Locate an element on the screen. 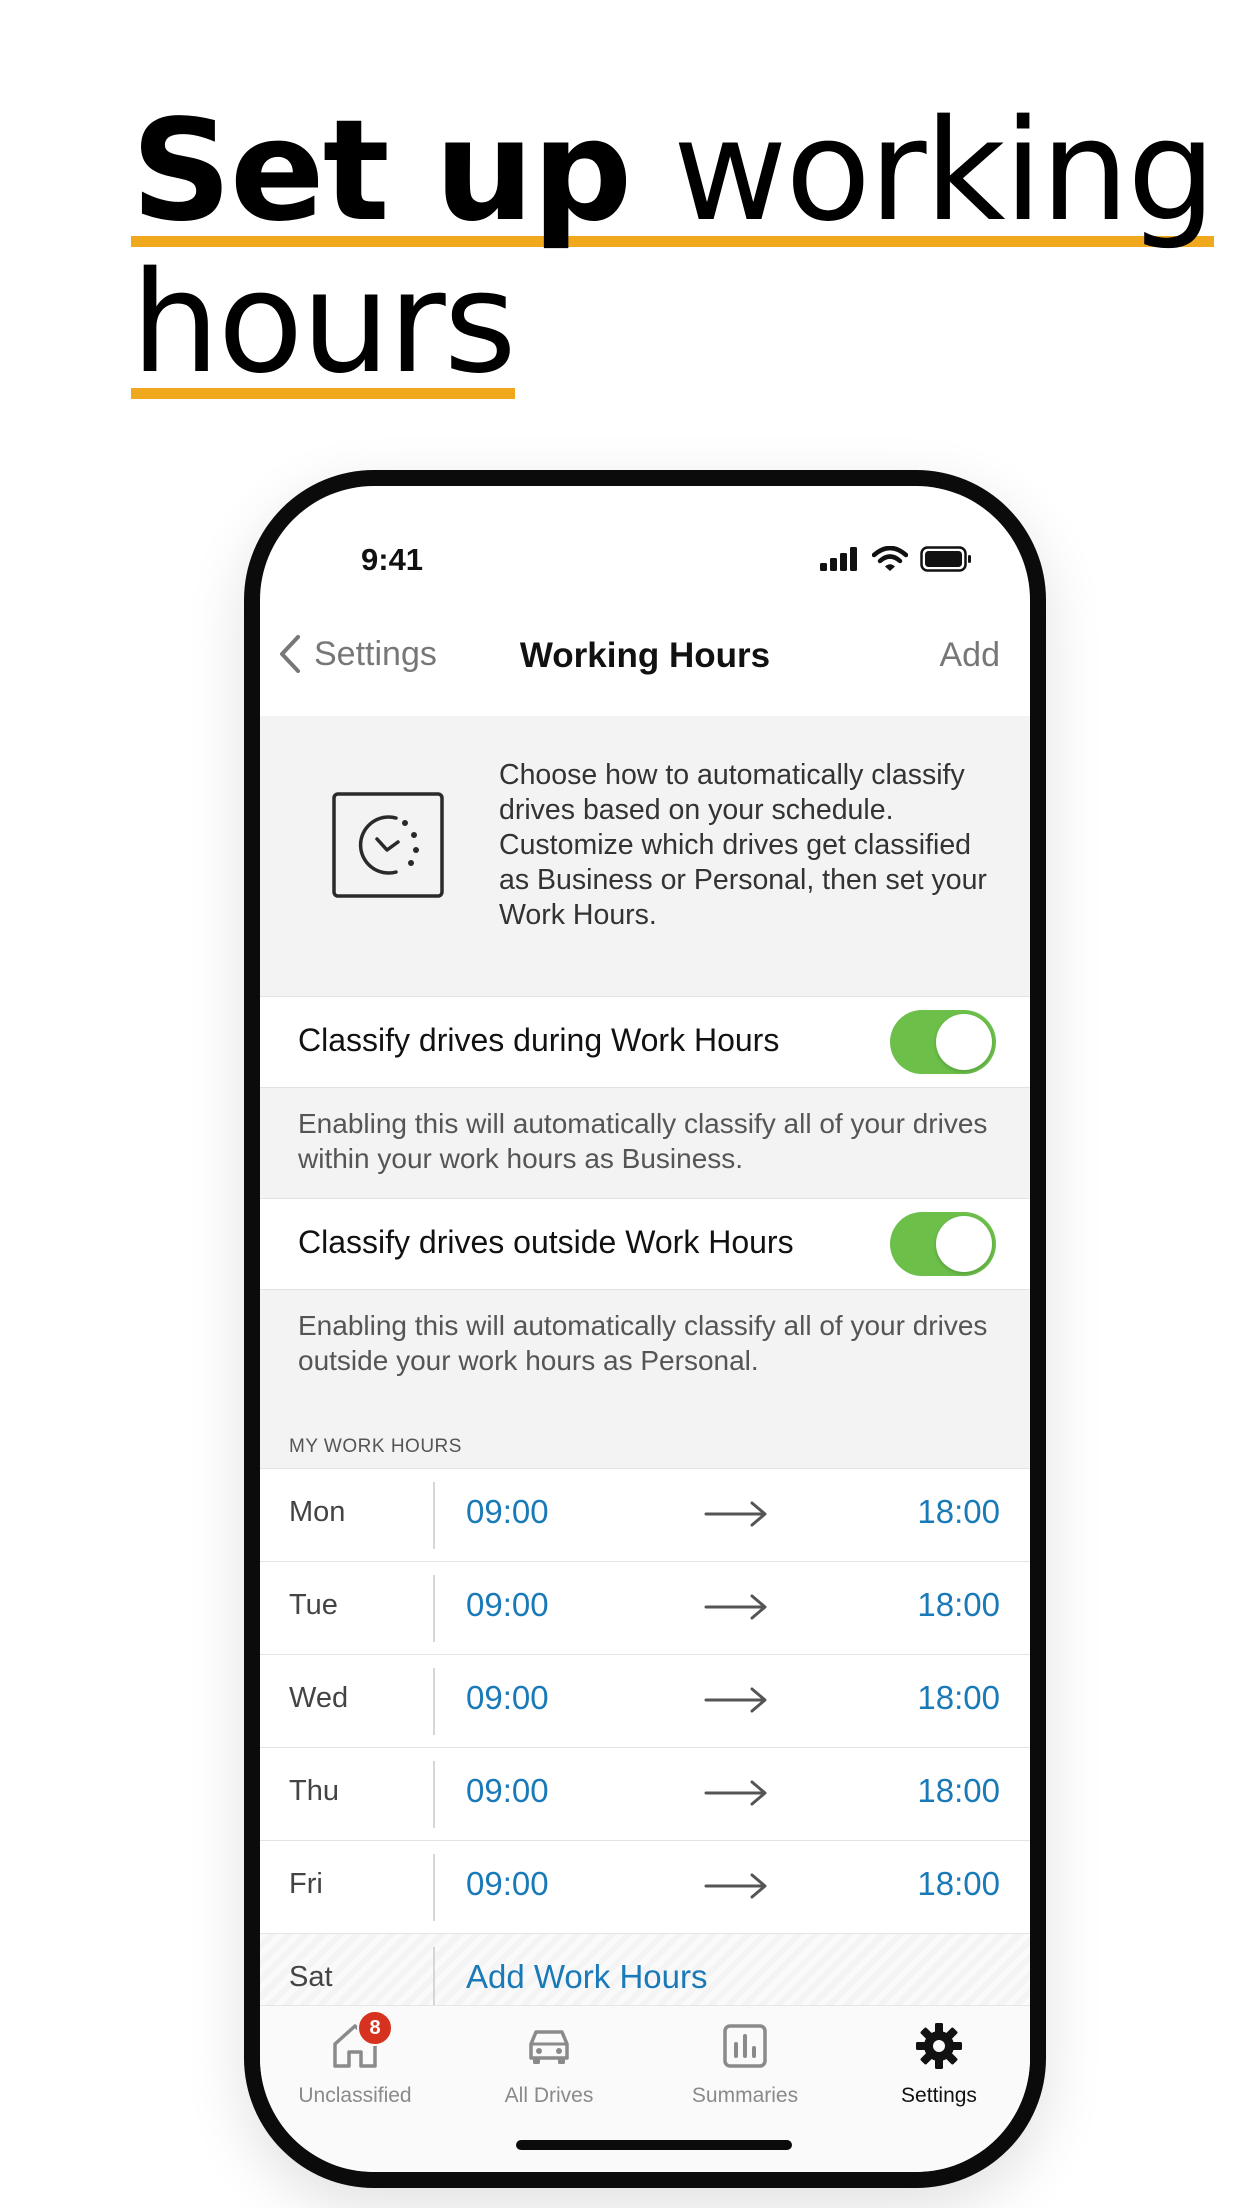 This screenshot has height=2208, width=1242. day-label: Mon is located at coordinates (317, 1512).